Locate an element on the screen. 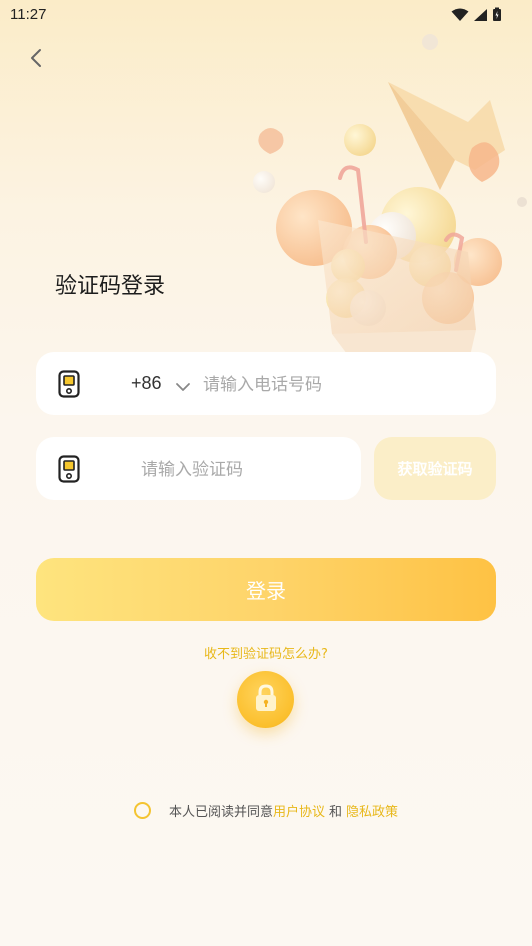 The width and height of the screenshot is (532, 946). code-field is located at coordinates (198, 468).